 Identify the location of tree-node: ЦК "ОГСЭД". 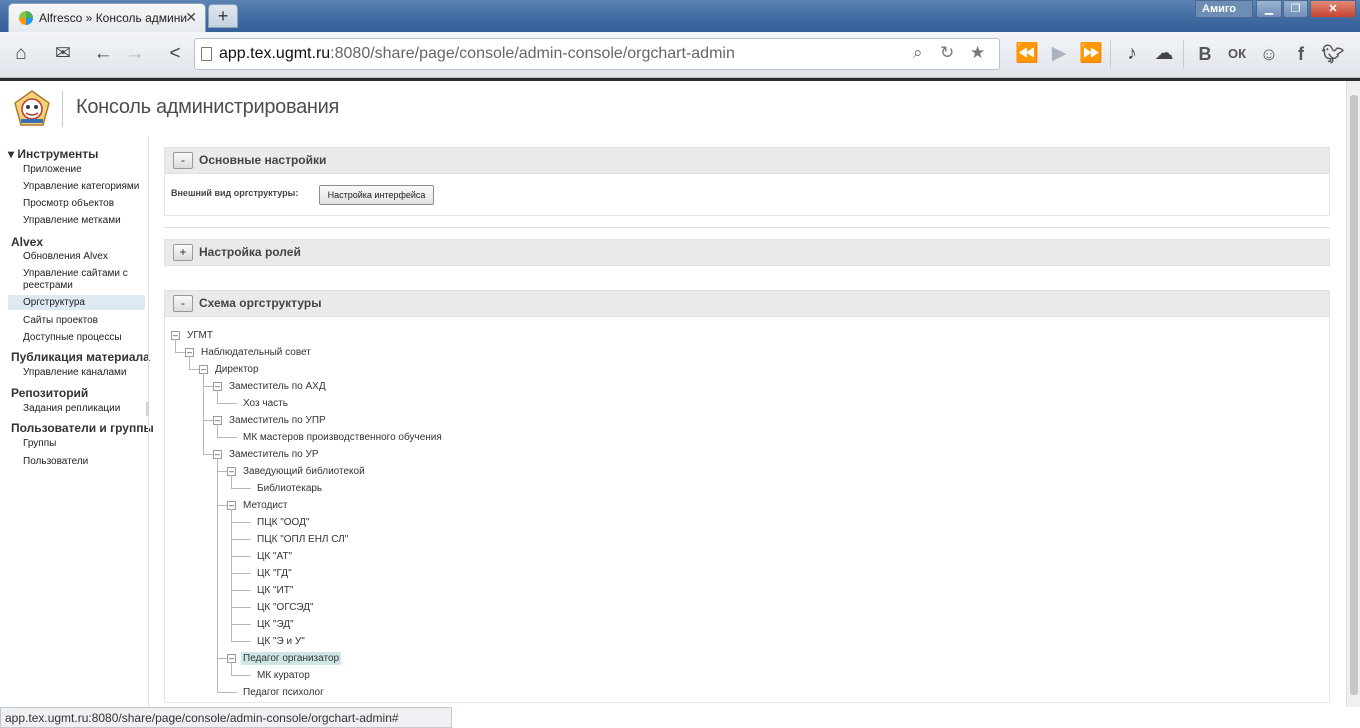
(285, 607).